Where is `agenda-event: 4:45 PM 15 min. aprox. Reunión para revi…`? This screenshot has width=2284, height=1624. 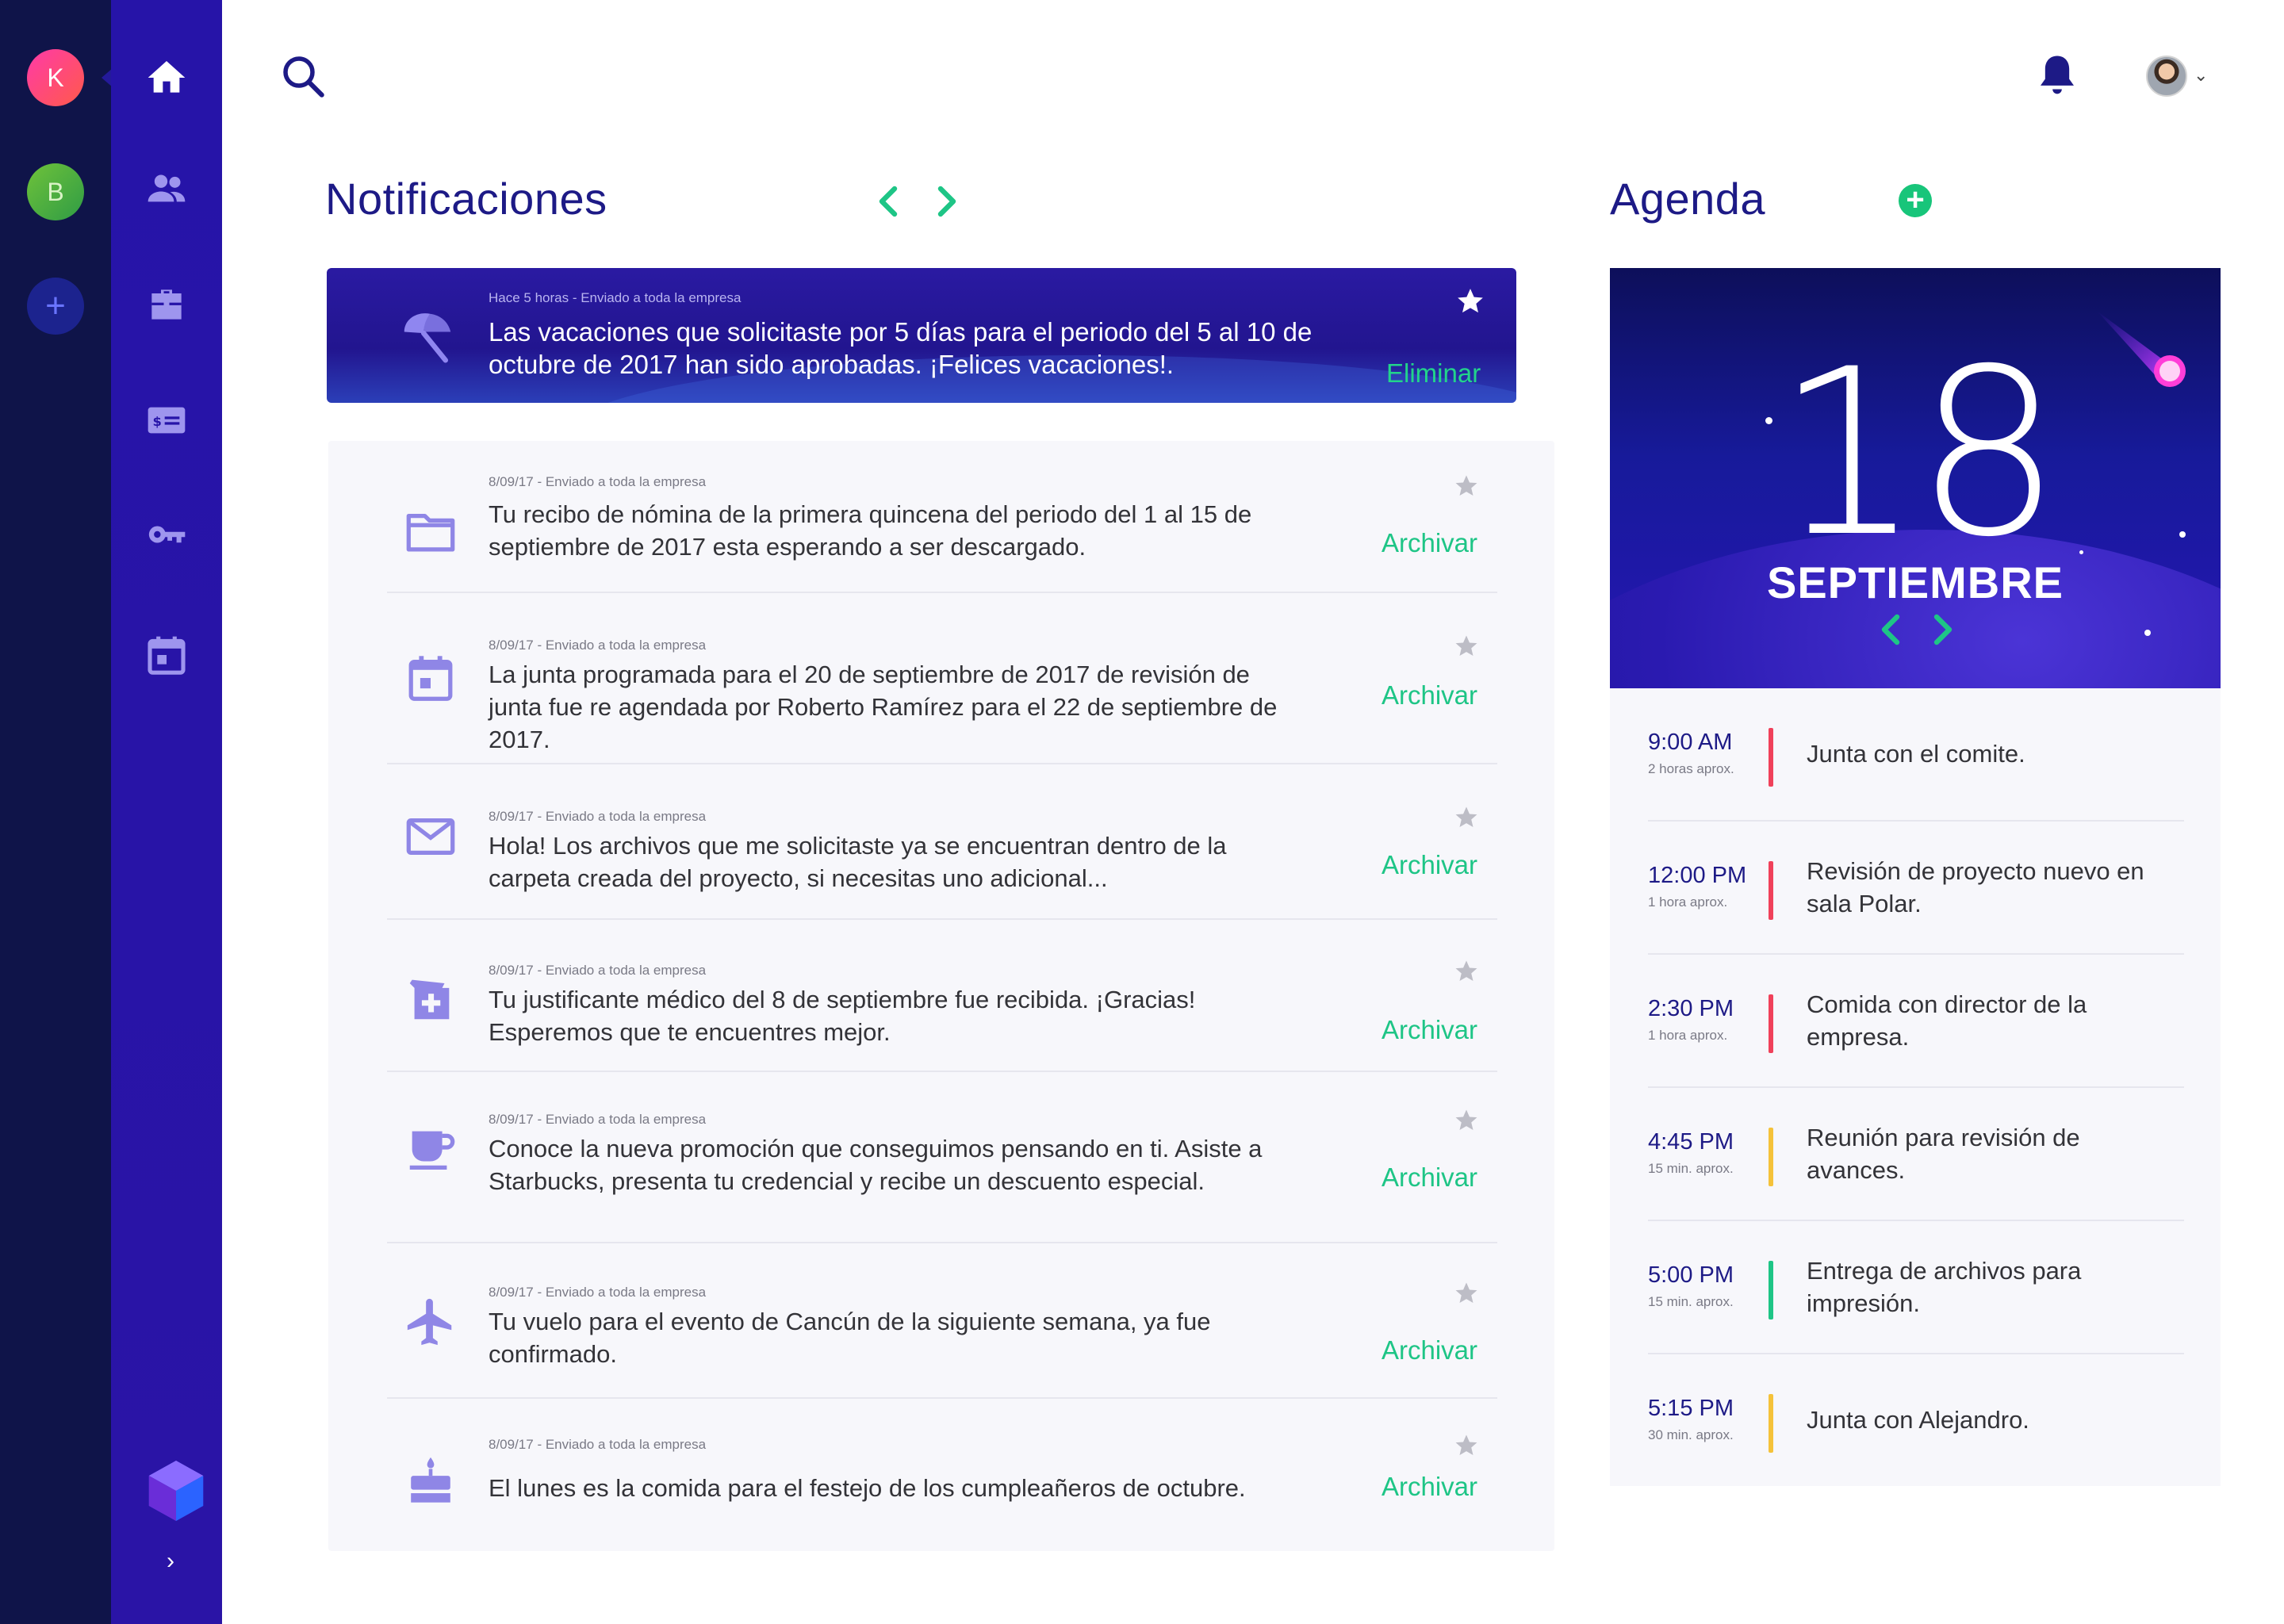
agenda-event: 4:45 PM 15 min. aprox. Reunión para revi… is located at coordinates (1916, 1154).